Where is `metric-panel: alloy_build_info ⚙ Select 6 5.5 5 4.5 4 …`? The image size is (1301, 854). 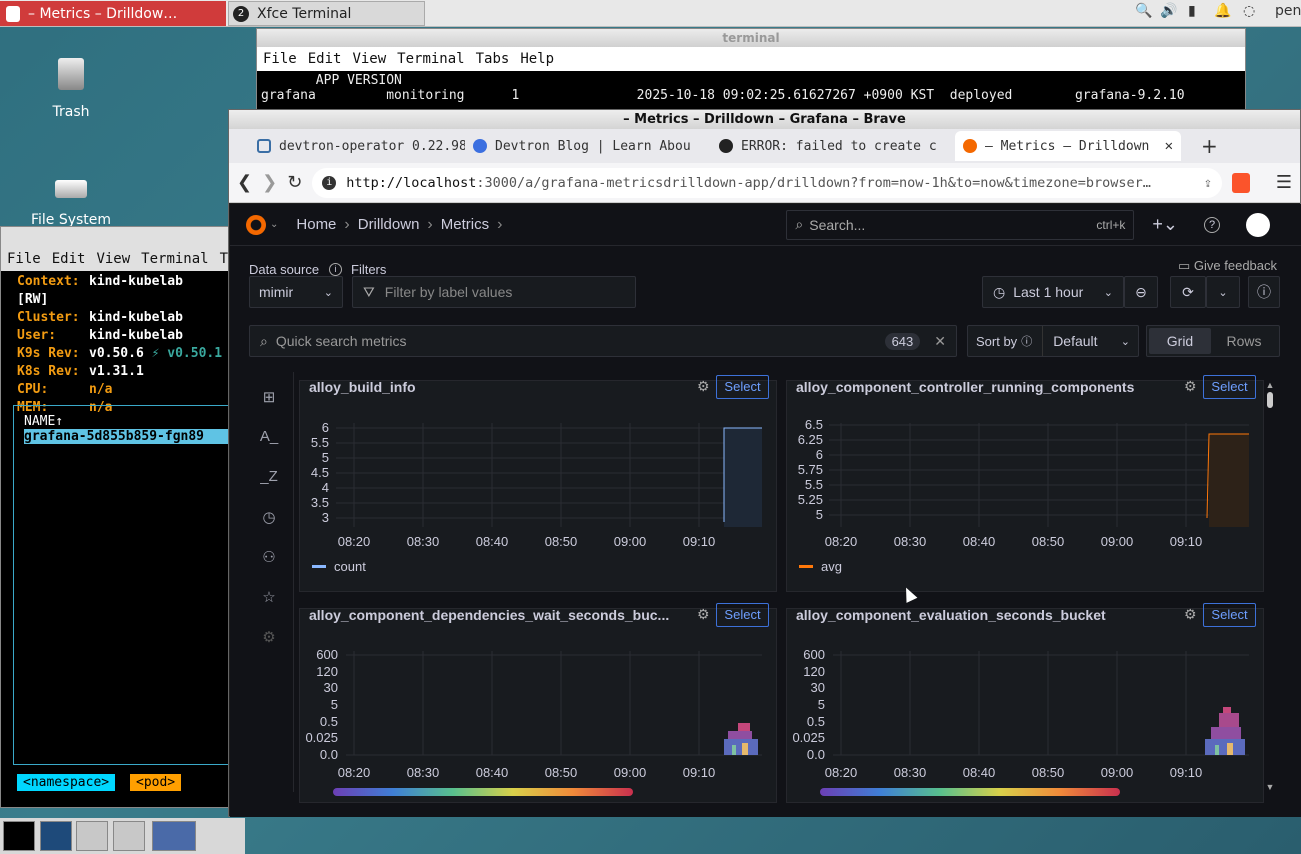
metric-panel: alloy_build_info ⚙ Select 6 5.5 5 4.5 4 … is located at coordinates (538, 483).